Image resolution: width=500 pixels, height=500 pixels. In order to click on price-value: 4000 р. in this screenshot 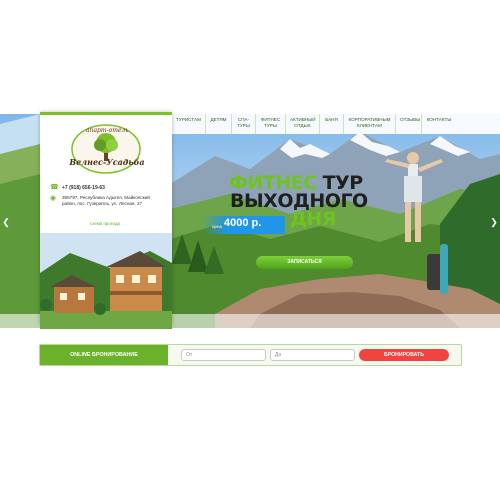, I will do `click(243, 223)`.